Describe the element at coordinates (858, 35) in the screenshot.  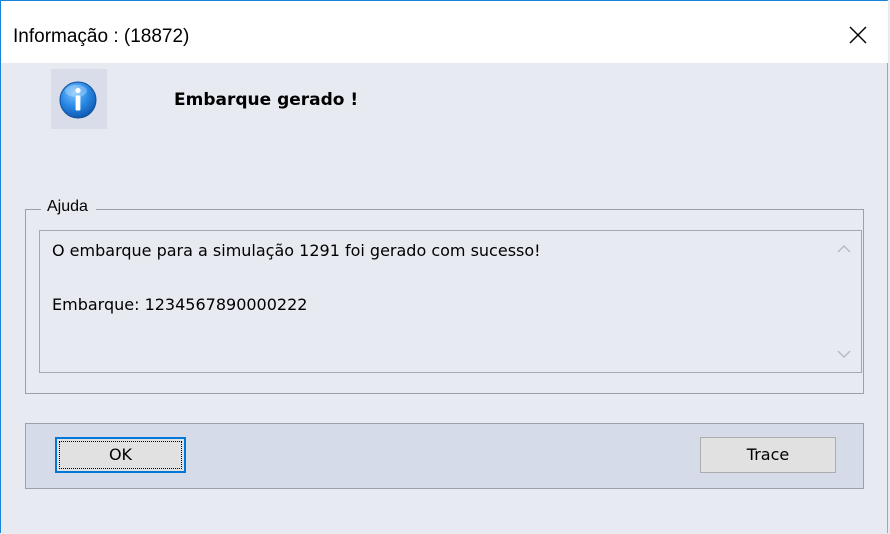
I see `close-icon` at that location.